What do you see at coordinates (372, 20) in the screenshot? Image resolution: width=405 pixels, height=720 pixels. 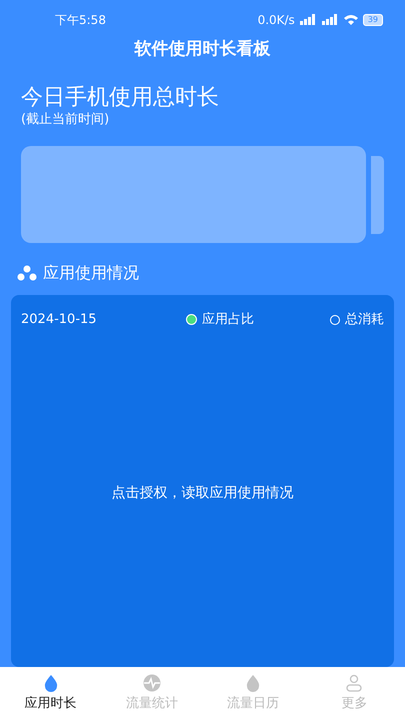 I see `battery-indicator: 39` at bounding box center [372, 20].